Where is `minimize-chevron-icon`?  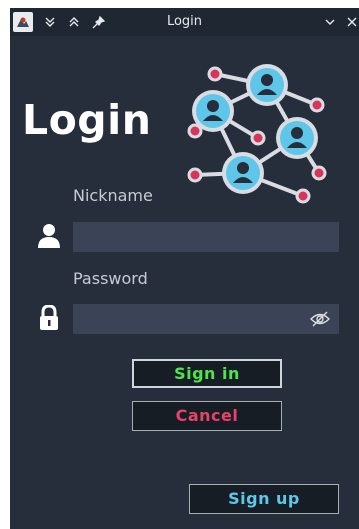
minimize-chevron-icon is located at coordinates (330, 22).